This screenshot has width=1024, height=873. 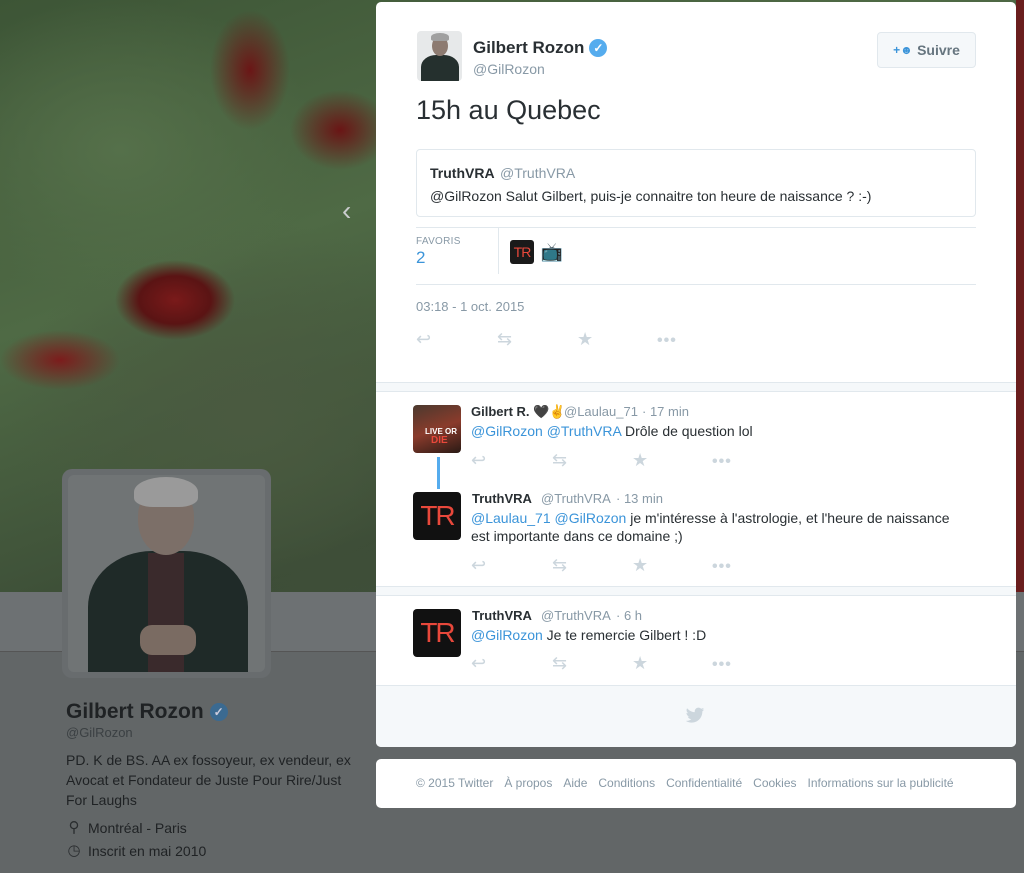 I want to click on favorites-label: FAVORIS, so click(x=438, y=241).